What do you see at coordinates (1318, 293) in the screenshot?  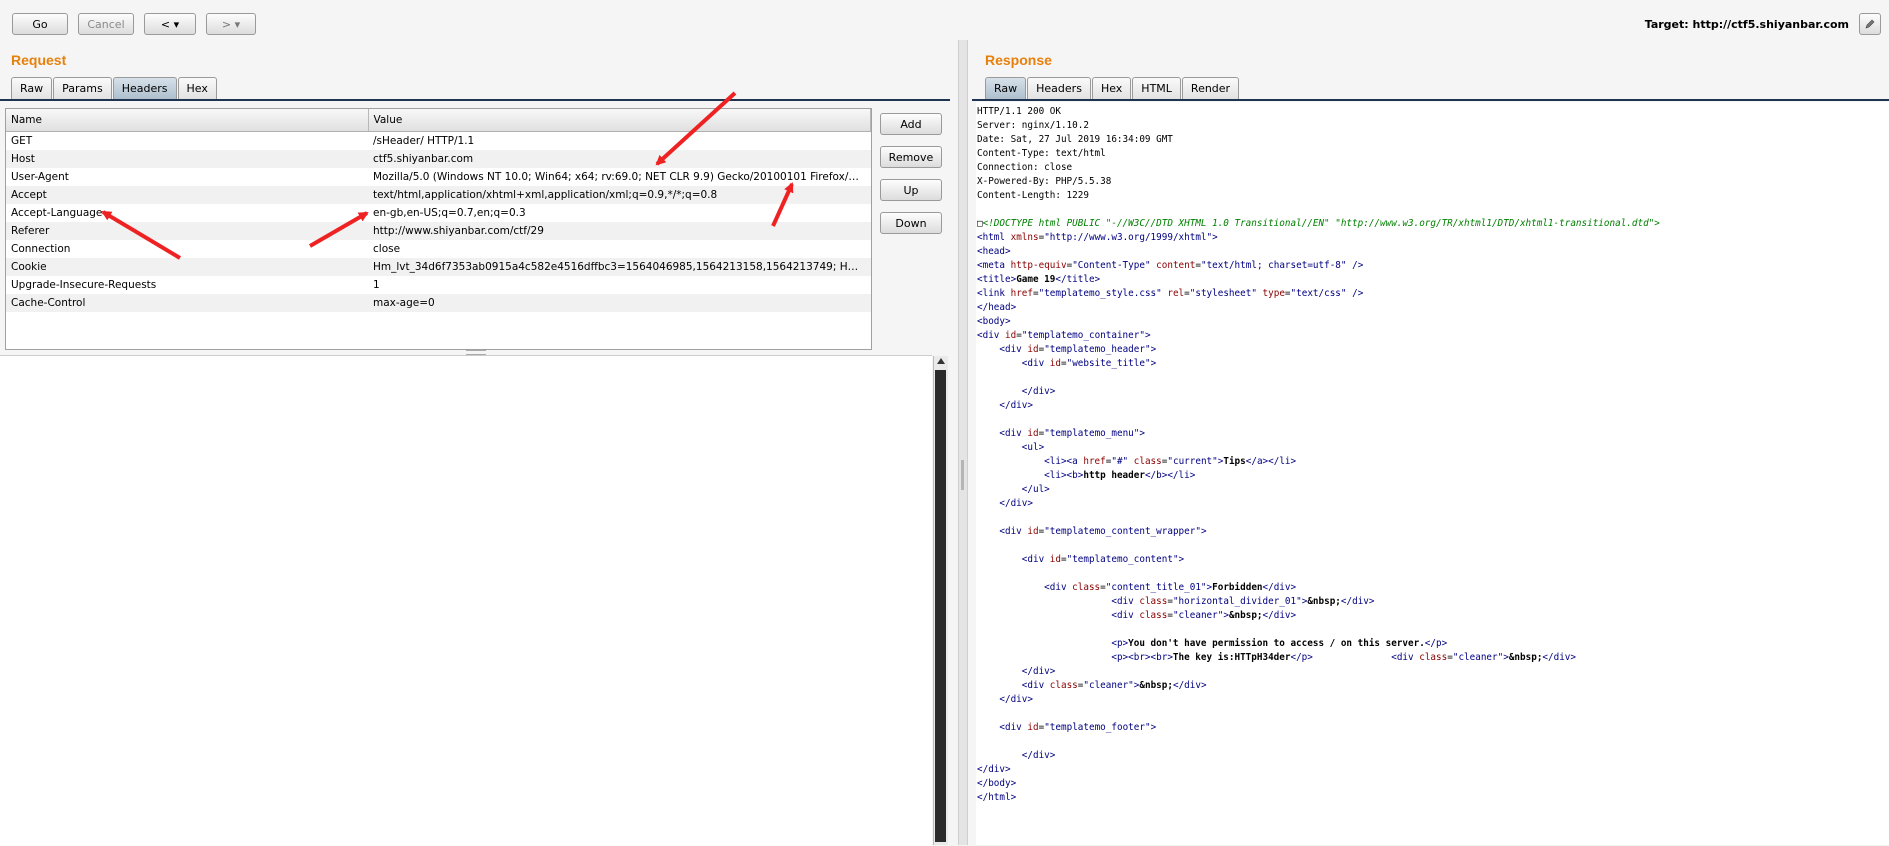 I see `link-type-value: "text/css"` at bounding box center [1318, 293].